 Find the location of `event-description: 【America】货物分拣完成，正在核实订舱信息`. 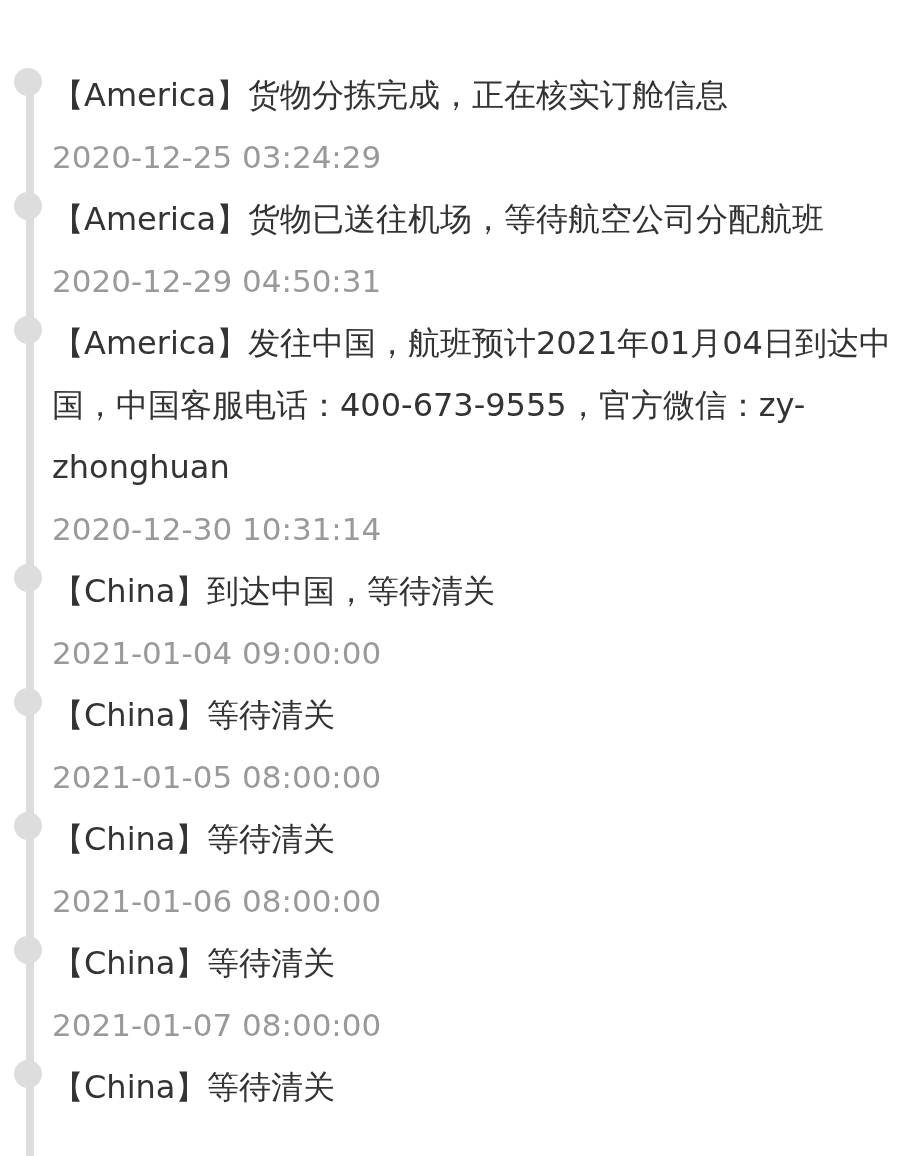

event-description: 【America】货物分拣完成，正在核实订舱信息 is located at coordinates (390, 95).